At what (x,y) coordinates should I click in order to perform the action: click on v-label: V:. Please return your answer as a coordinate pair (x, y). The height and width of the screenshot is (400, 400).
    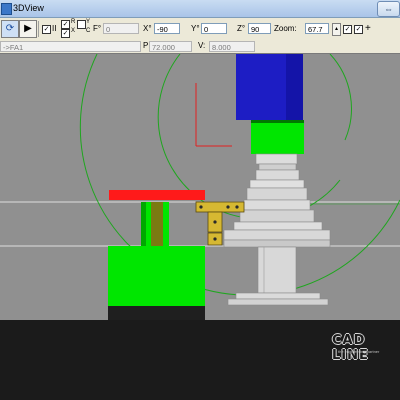
    Looking at the image, I should click on (202, 45).